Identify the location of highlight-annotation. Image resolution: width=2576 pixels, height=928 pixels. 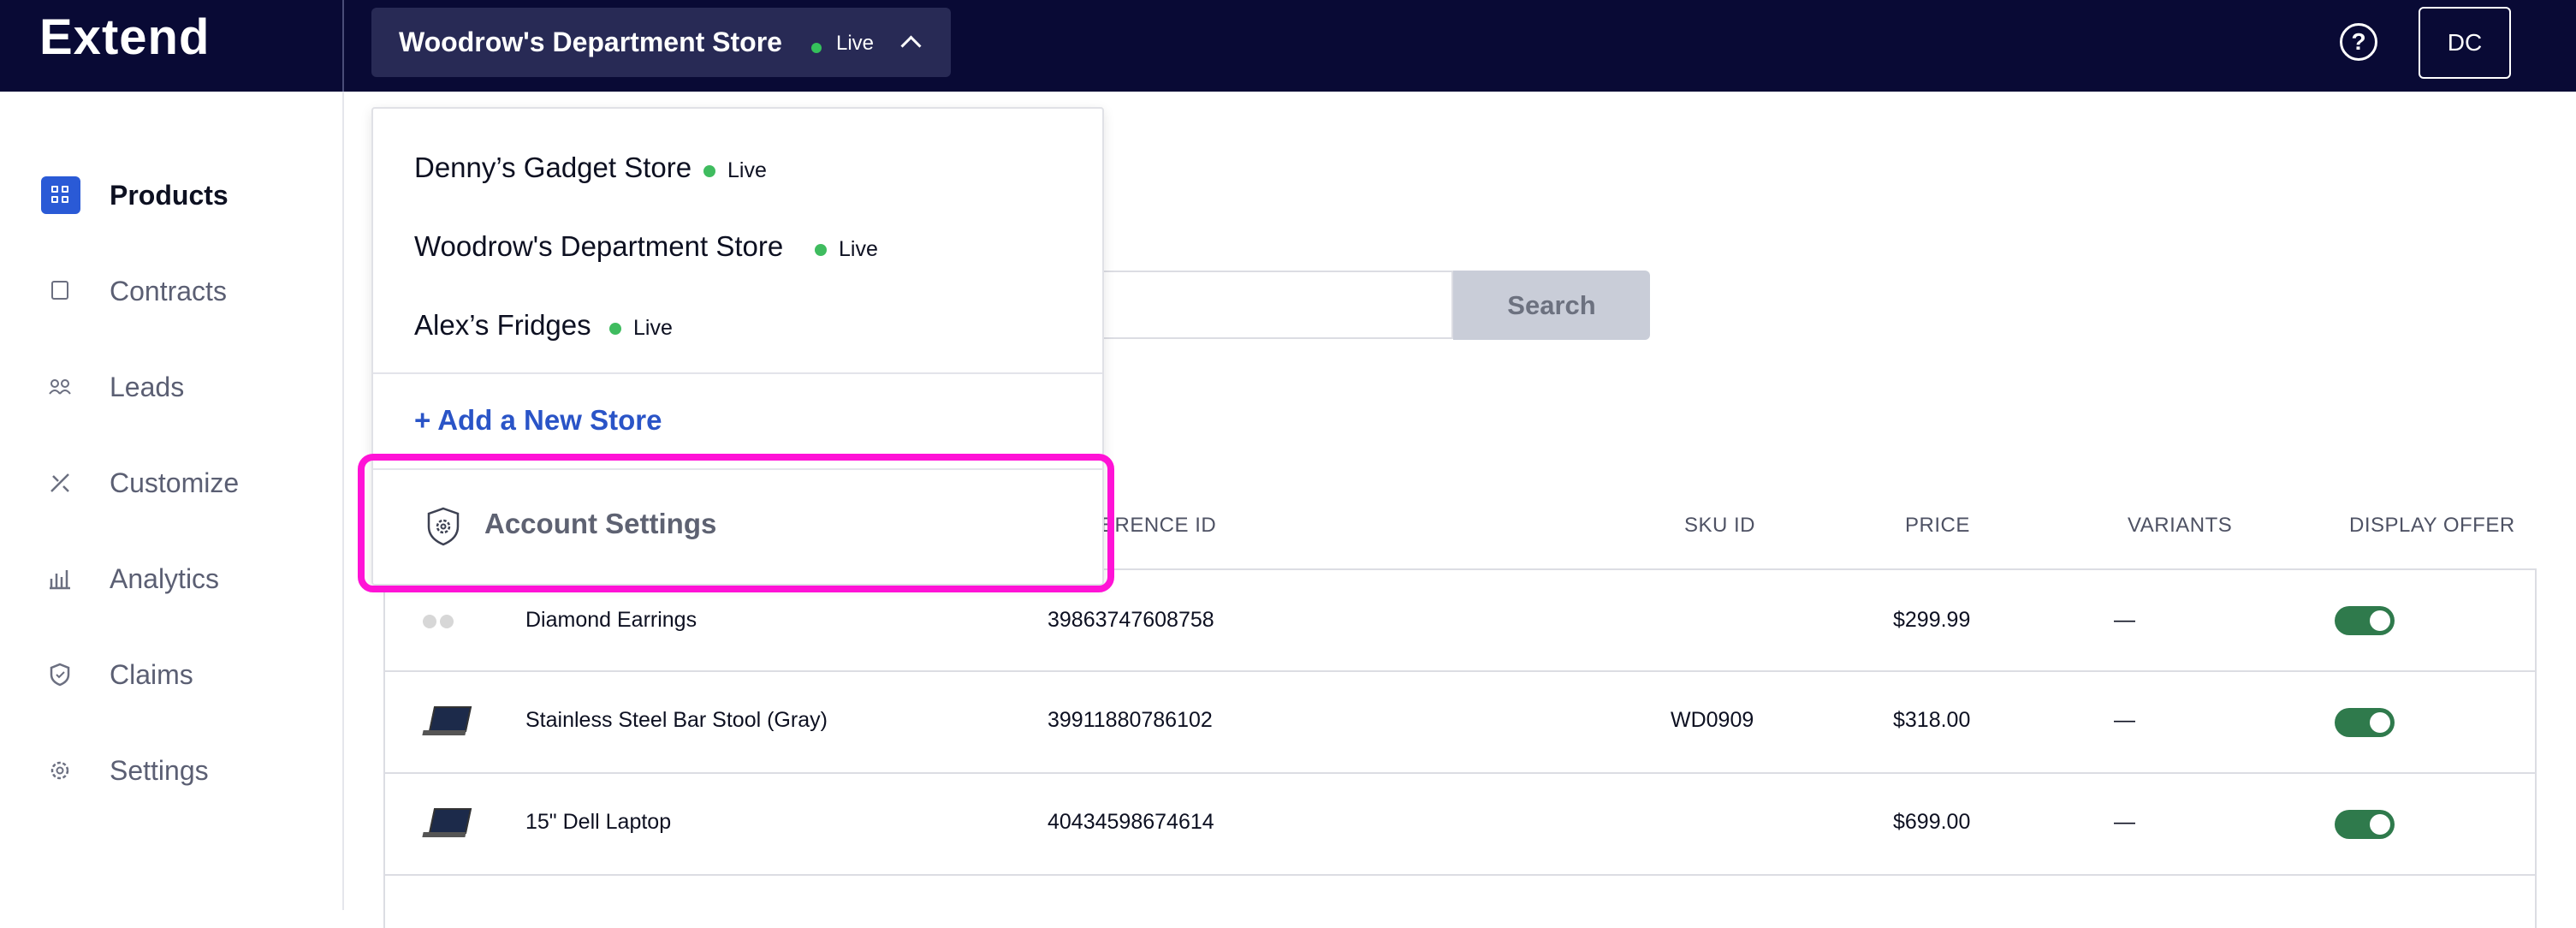
(736, 523).